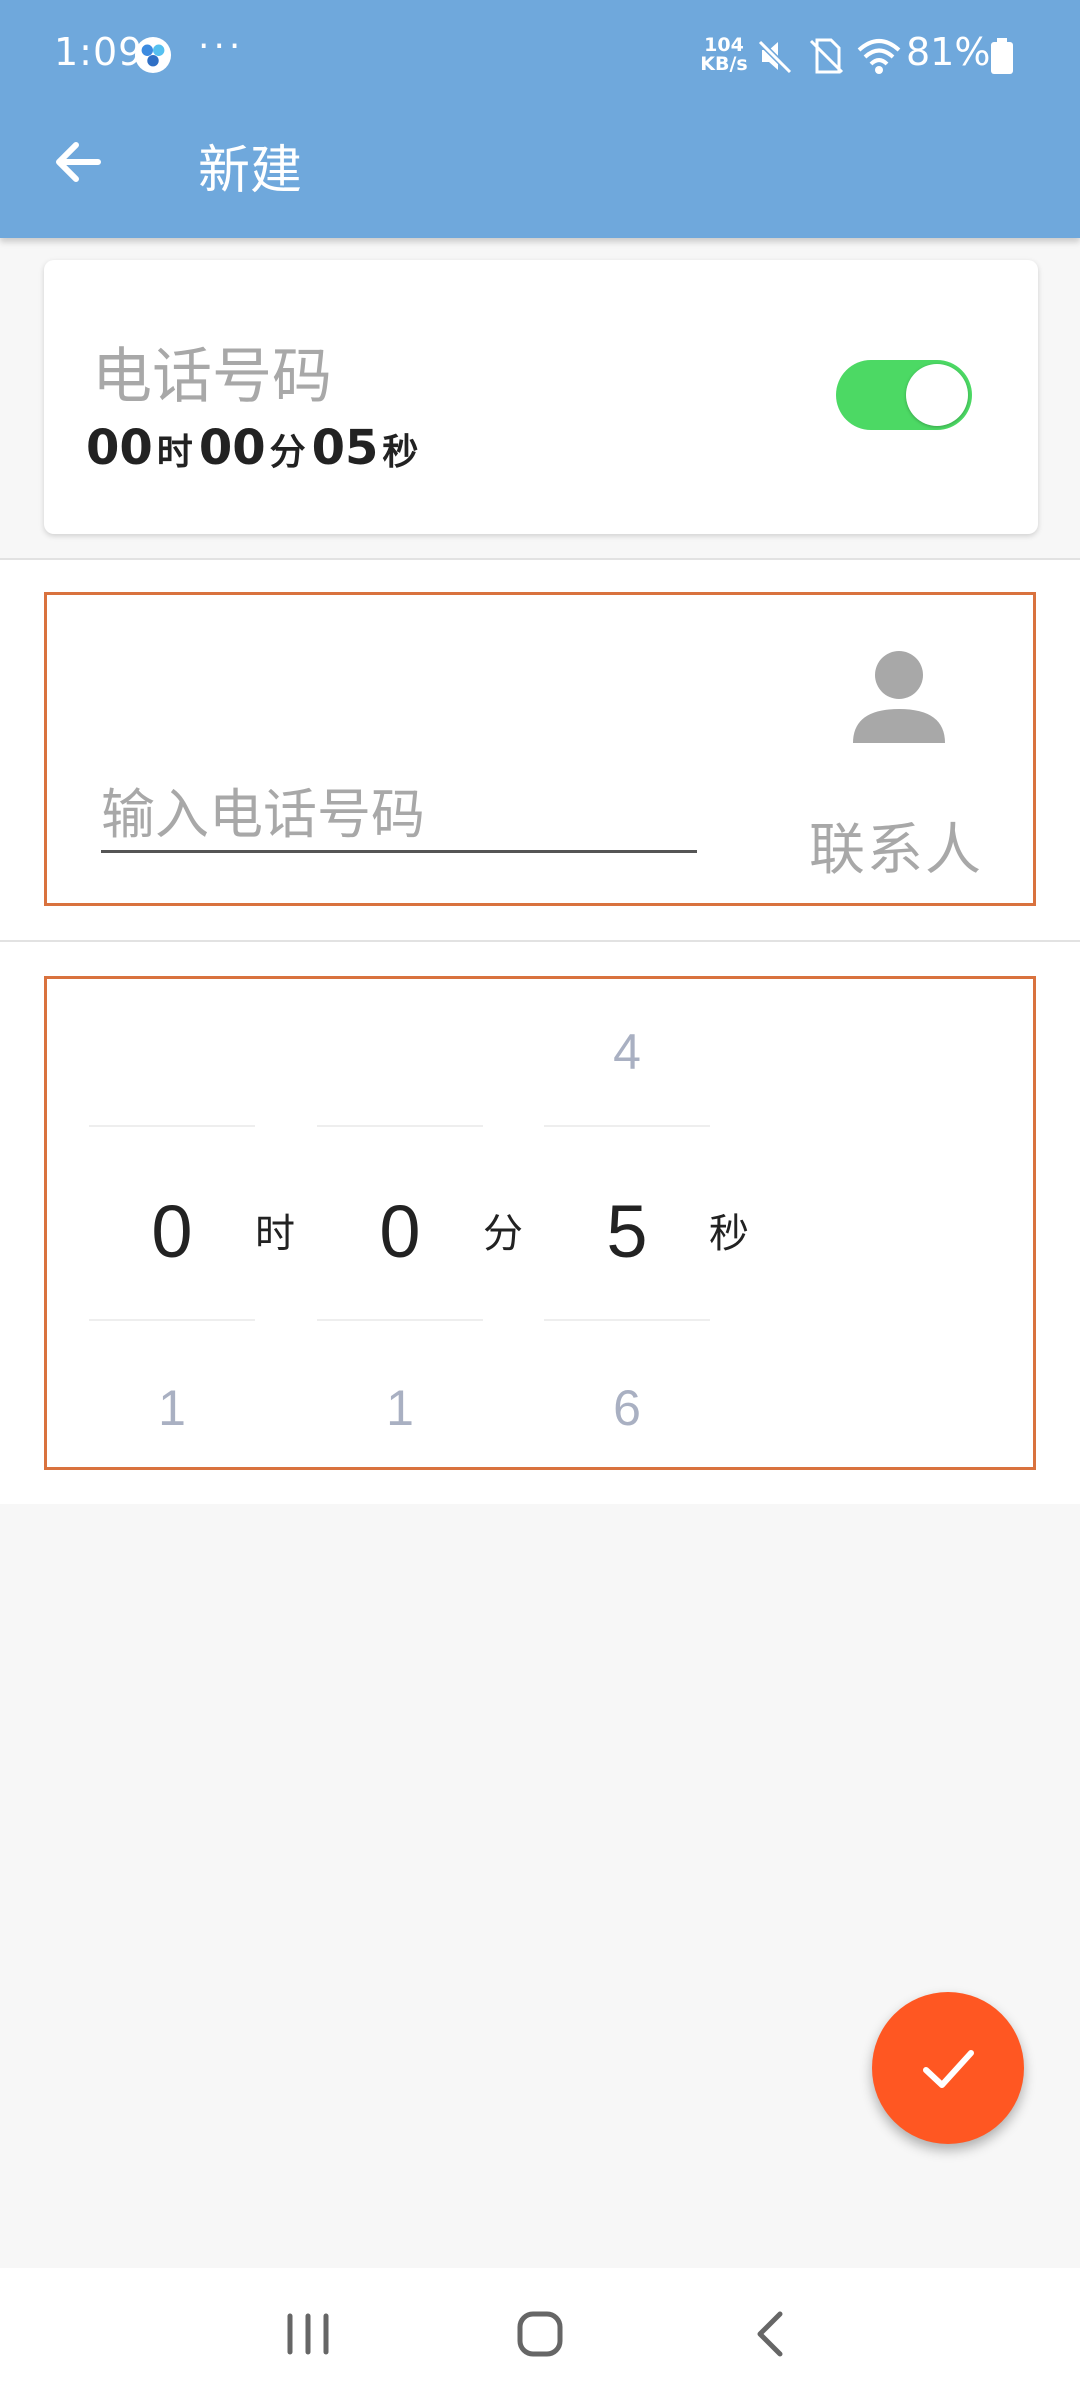  I want to click on system-nav-bar, so click(540, 2334).